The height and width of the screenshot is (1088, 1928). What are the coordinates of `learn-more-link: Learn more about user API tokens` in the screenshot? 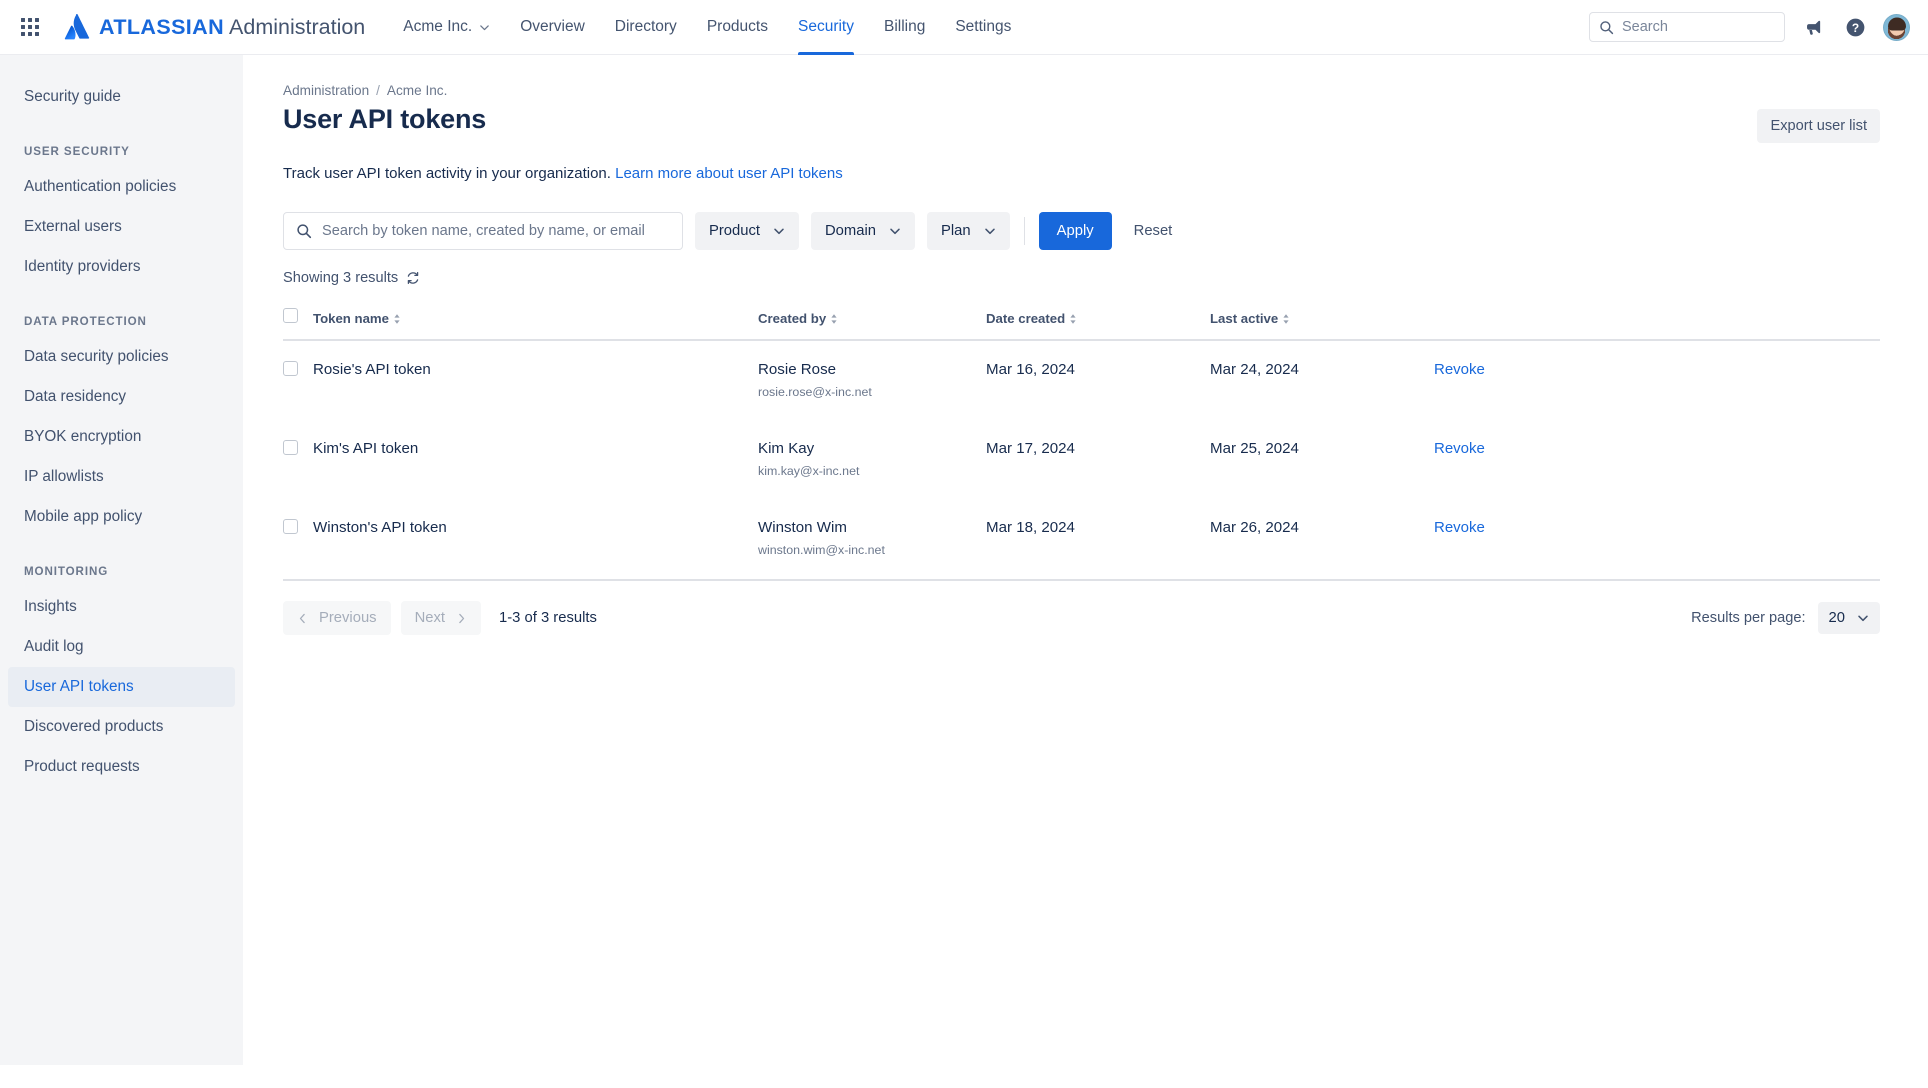 It's located at (729, 173).